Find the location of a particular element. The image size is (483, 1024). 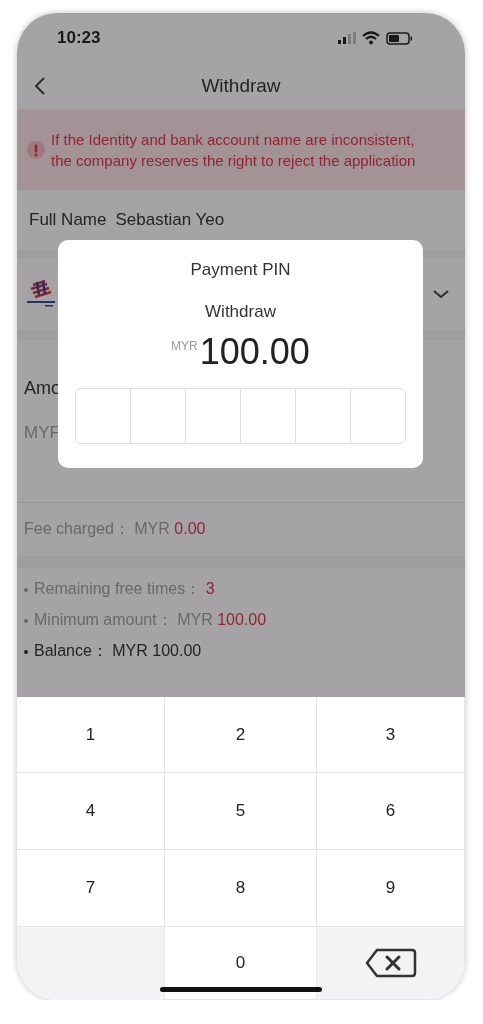

key-button: 4 is located at coordinates (91, 811).